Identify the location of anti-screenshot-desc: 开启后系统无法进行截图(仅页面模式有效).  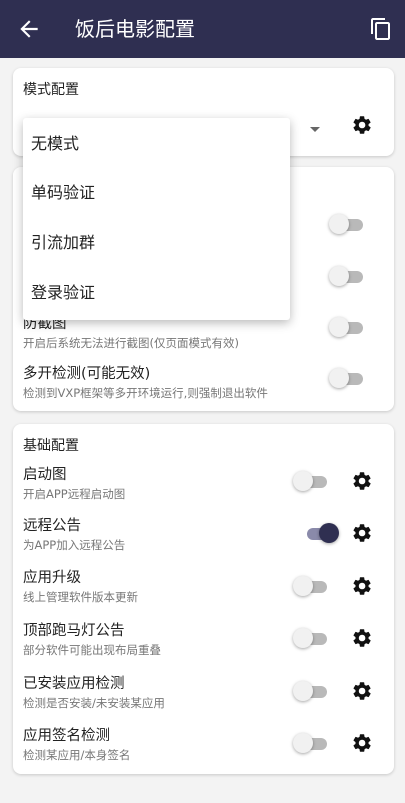
(131, 343).